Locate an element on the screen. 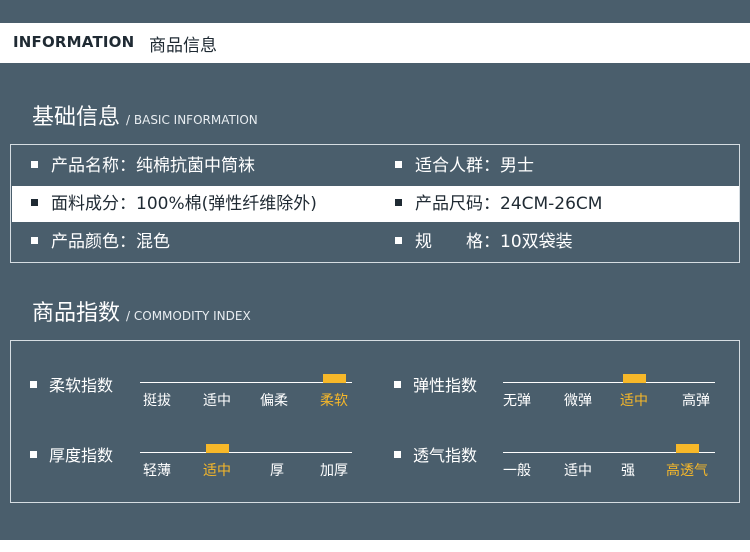 This screenshot has height=552, width=750. elasticity-level-marker is located at coordinates (634, 378).